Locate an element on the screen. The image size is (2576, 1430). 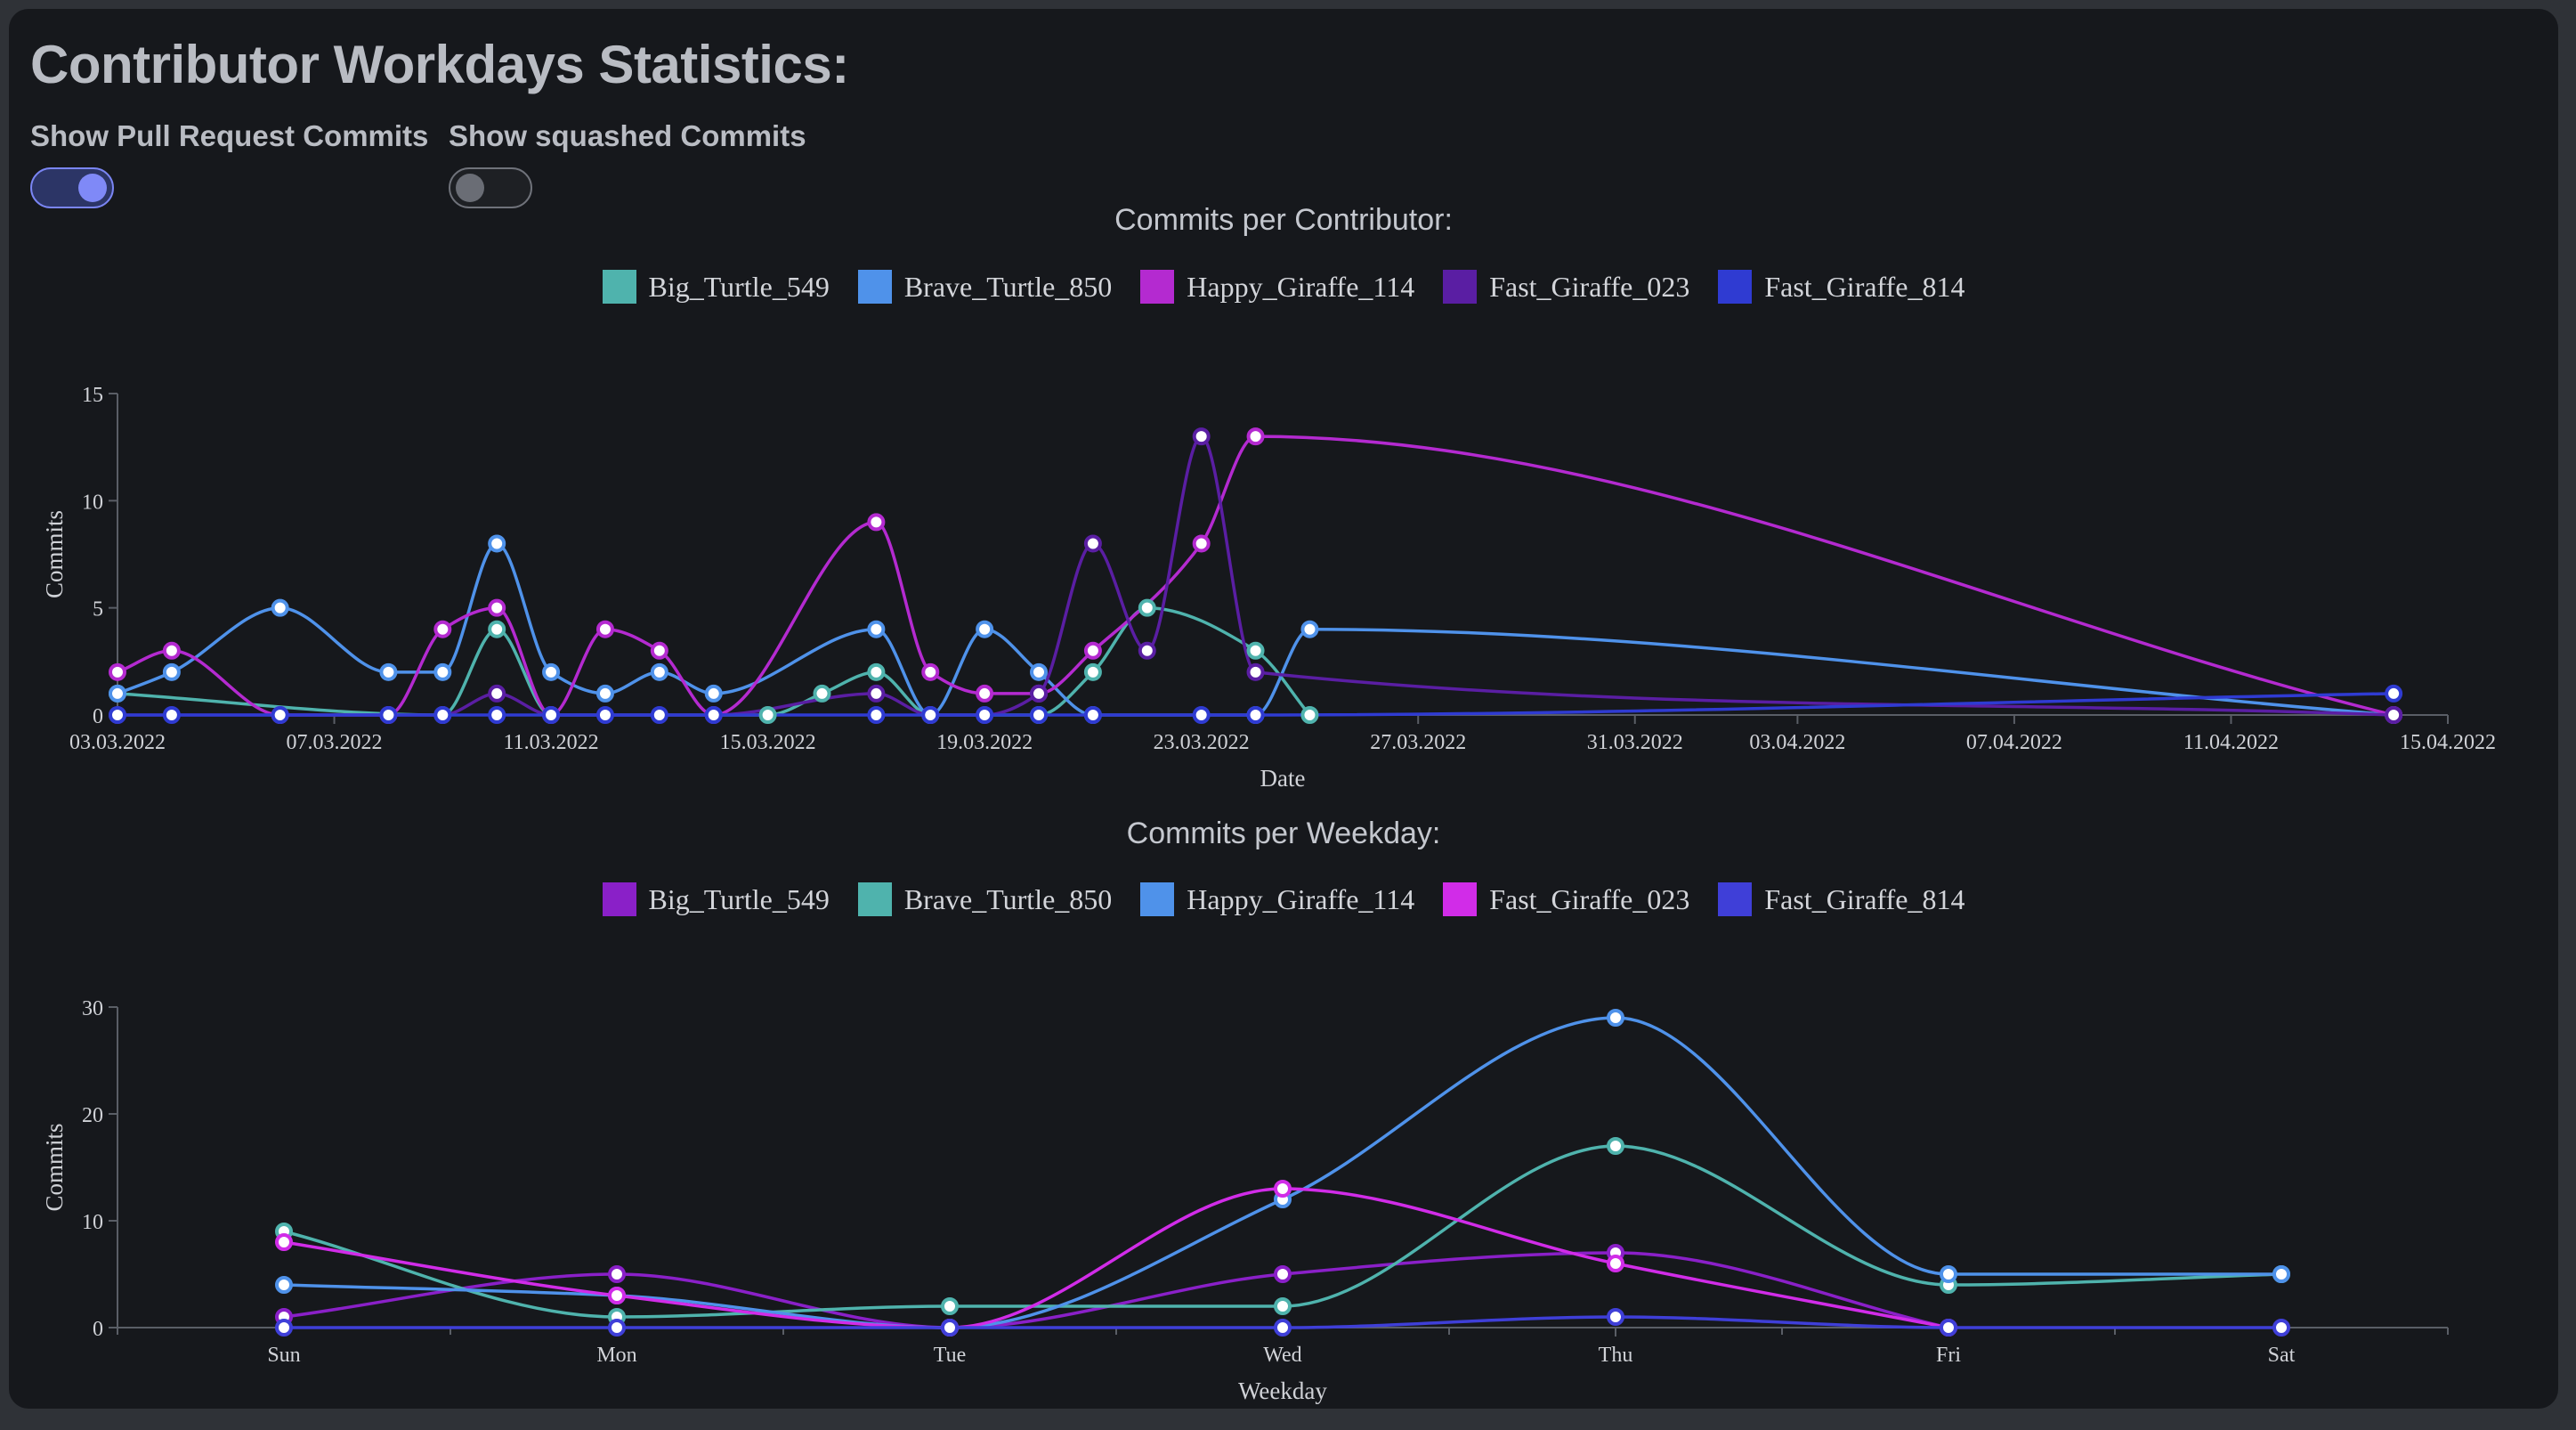
y-tick-label: 0 is located at coordinates (98, 716).